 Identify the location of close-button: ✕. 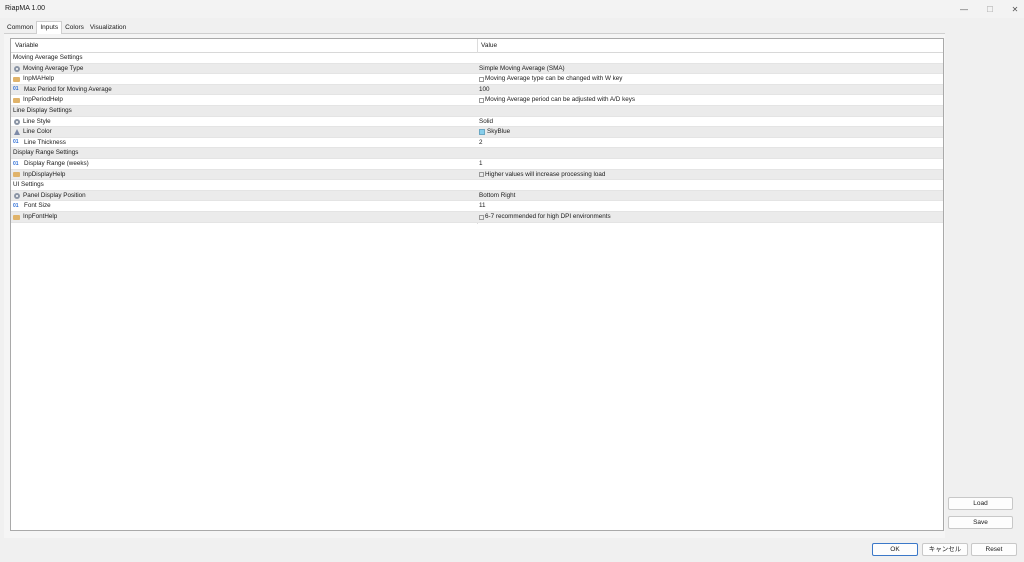
(1013, 9).